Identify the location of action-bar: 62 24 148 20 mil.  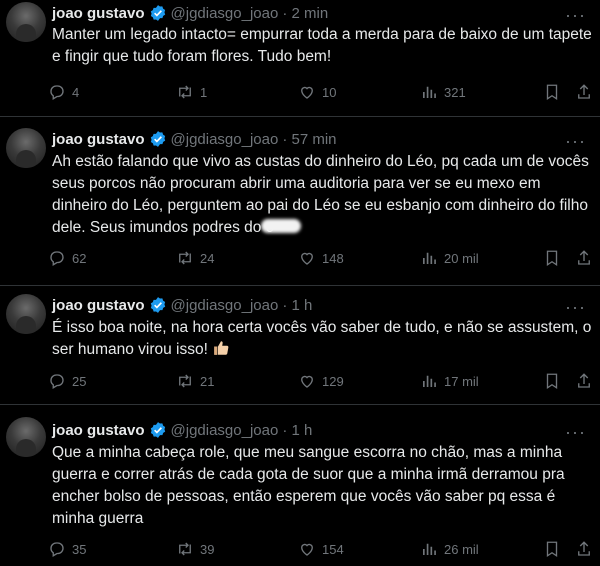
(324, 259).